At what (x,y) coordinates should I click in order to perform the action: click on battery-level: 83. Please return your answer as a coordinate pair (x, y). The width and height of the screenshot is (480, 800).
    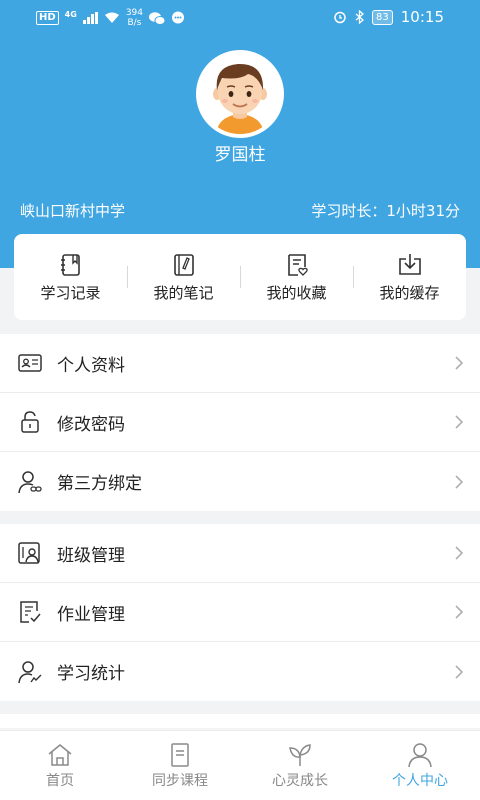
    Looking at the image, I should click on (382, 17).